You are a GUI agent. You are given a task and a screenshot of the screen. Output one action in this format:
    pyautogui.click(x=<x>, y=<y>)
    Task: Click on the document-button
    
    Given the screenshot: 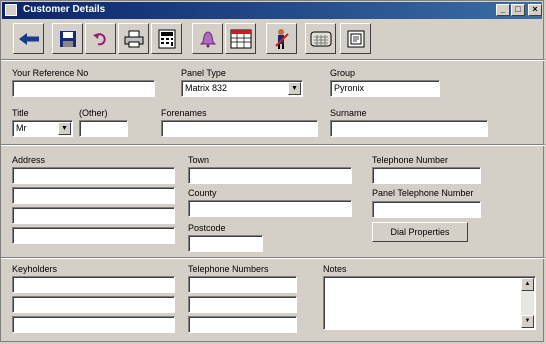 What is the action you would take?
    pyautogui.click(x=355, y=38)
    